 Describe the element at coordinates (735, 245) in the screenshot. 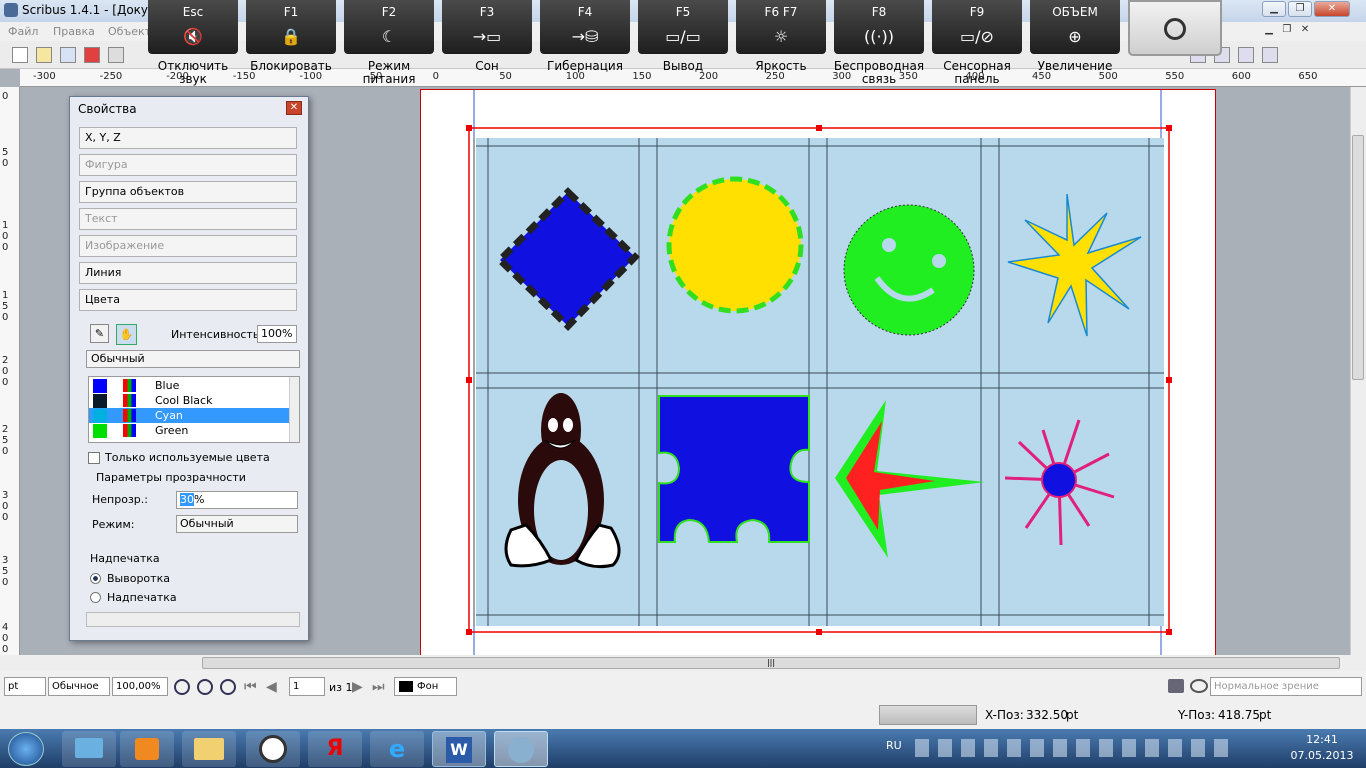

I see `yellow-circle-shape` at that location.